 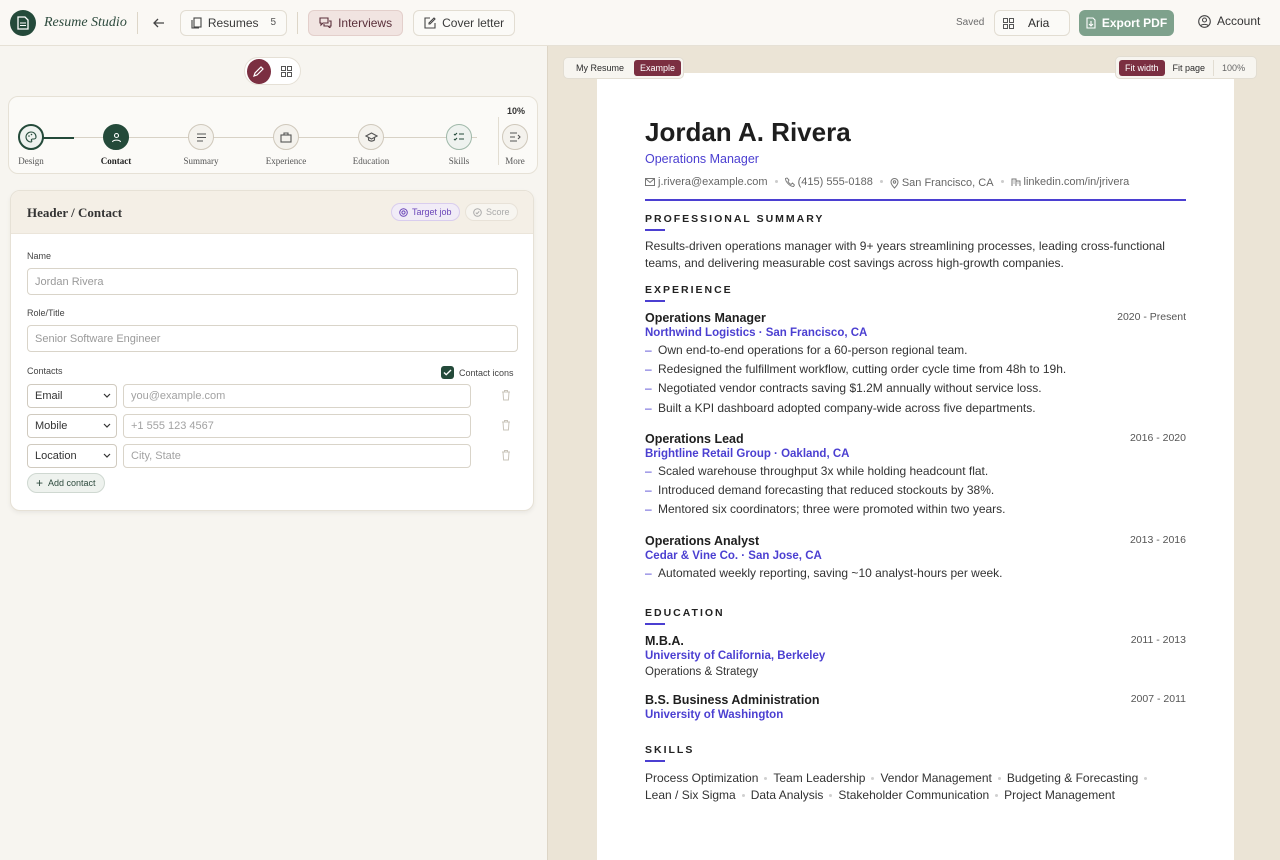 I want to click on account-menu: Account, so click(x=1229, y=21).